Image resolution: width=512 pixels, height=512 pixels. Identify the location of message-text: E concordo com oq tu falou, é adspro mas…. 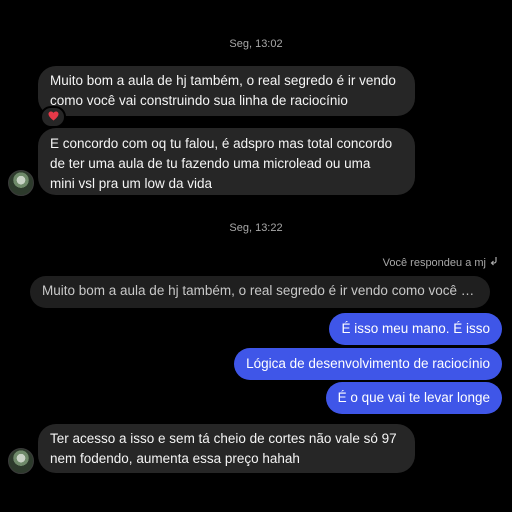
(221, 143).